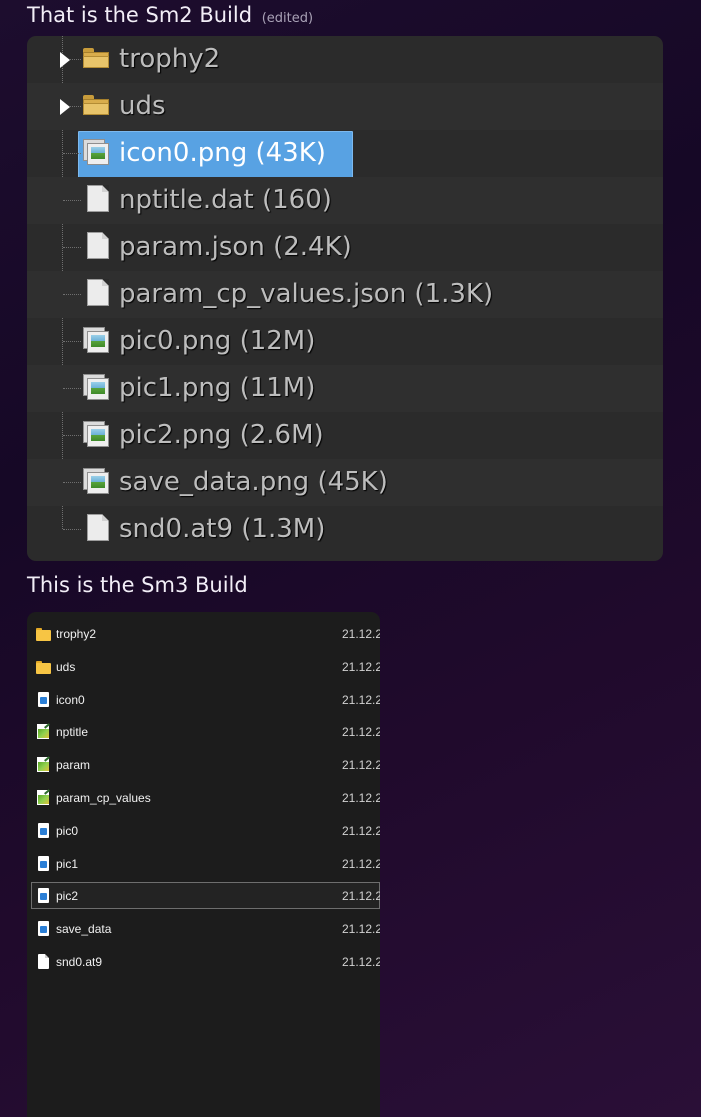 The width and height of the screenshot is (701, 1117). What do you see at coordinates (345, 388) in the screenshot?
I see `tree-item: pic1.png (11M)` at bounding box center [345, 388].